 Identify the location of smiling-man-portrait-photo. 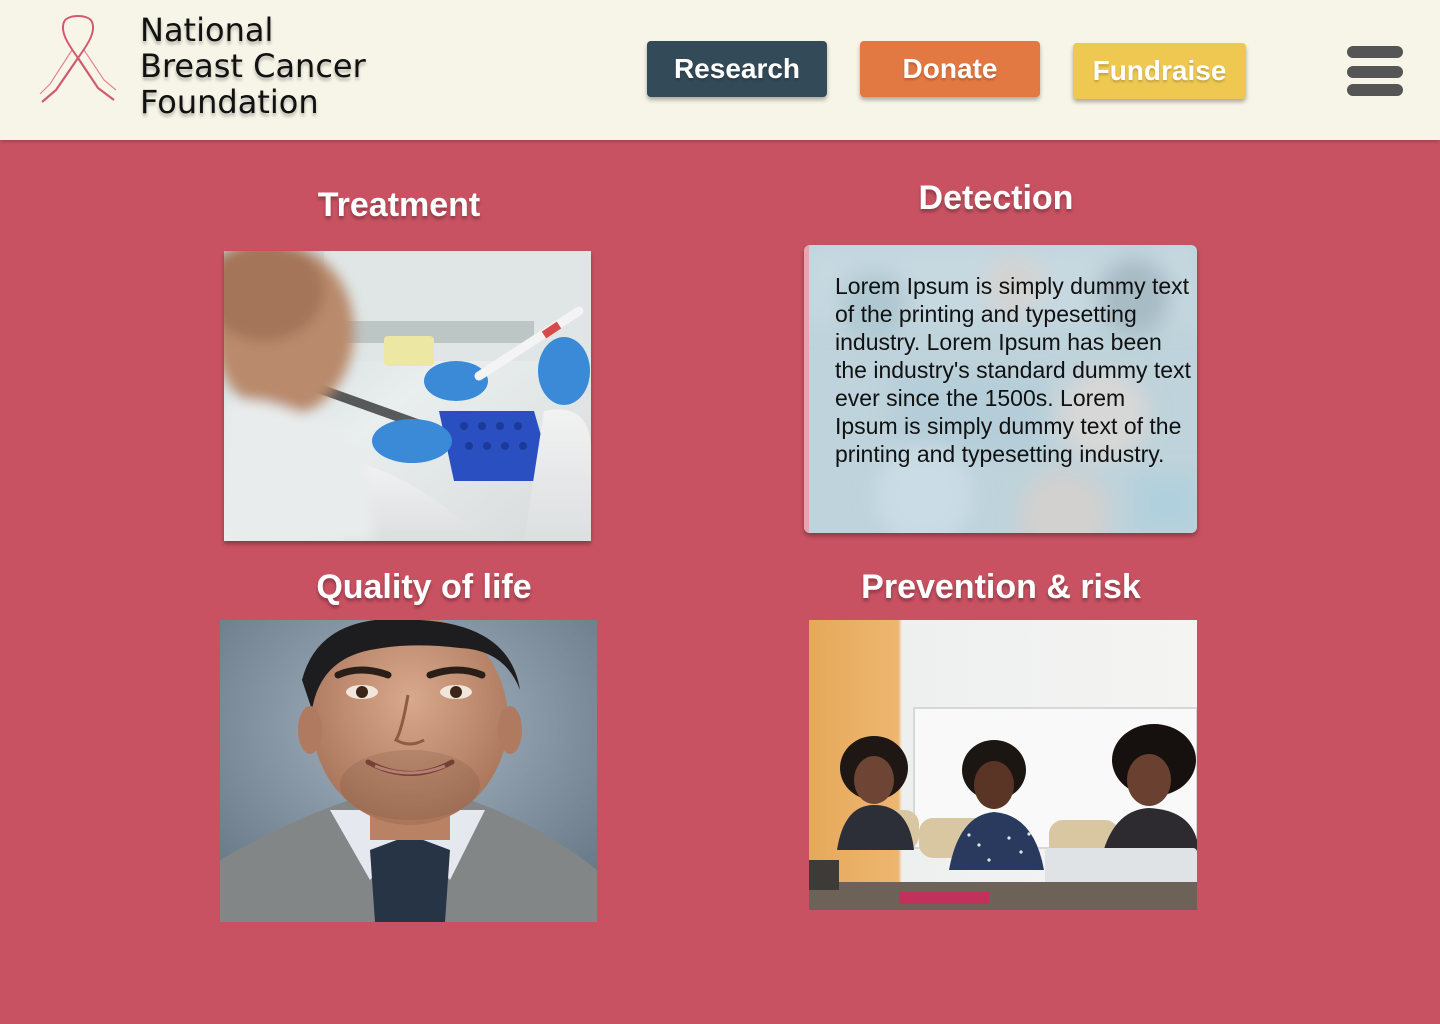
(408, 771).